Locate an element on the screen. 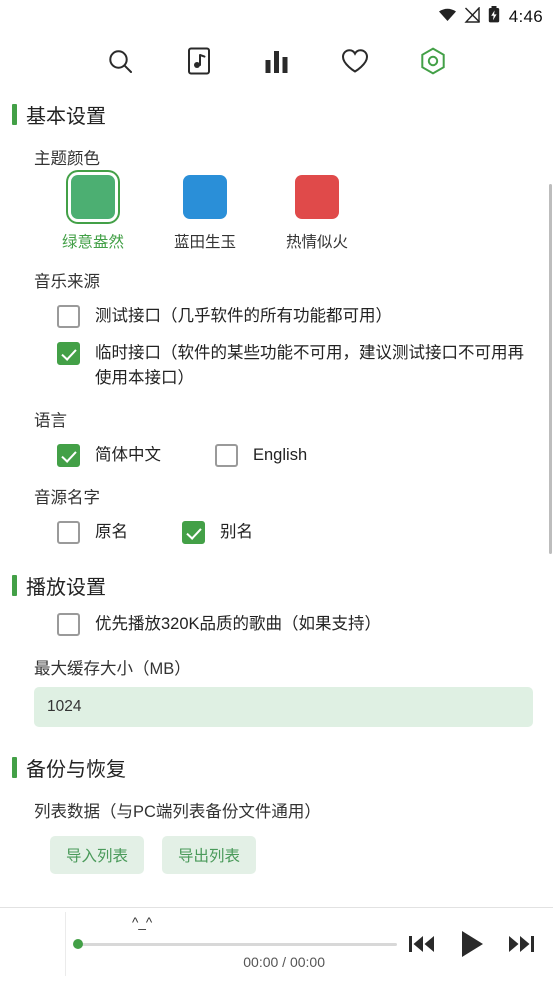 Image resolution: width=553 pixels, height=983 pixels. checkbox-label-original-name: 原名 is located at coordinates (111, 532).